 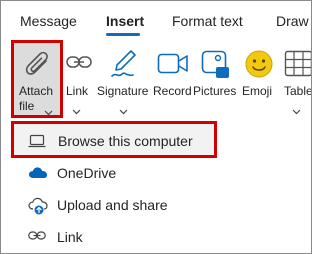 I want to click on cloud-upload-icon, so click(x=38, y=206).